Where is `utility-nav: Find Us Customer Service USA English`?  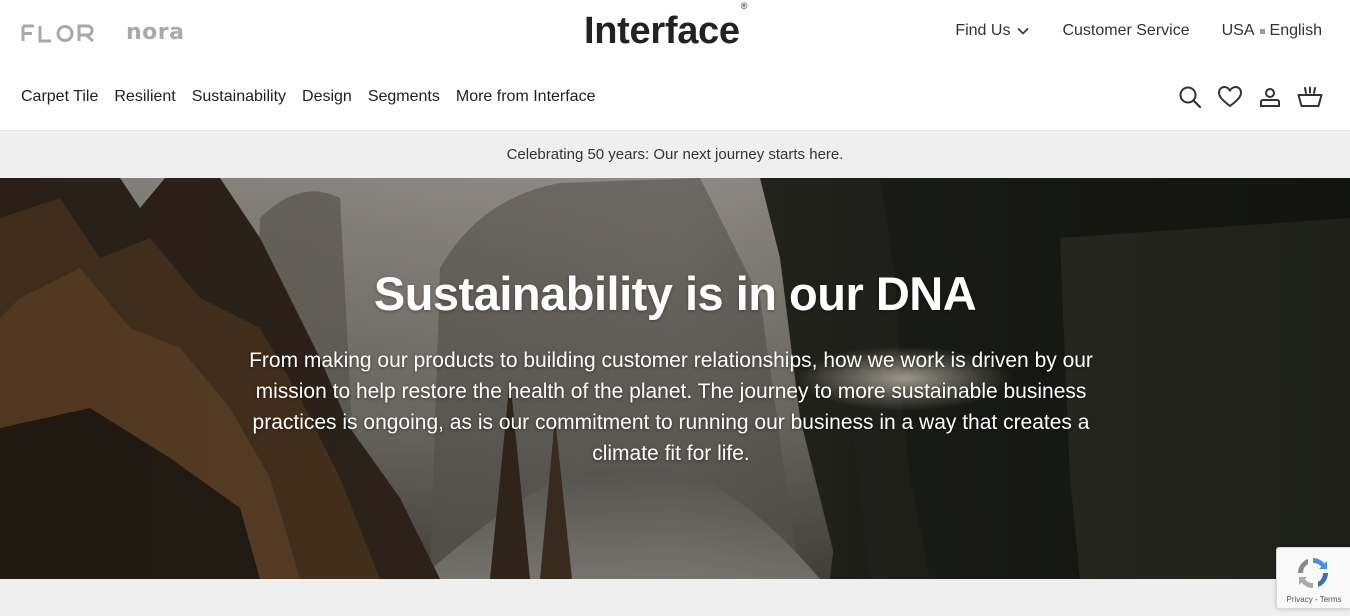
utility-nav: Find Us Customer Service USA English is located at coordinates (1138, 31).